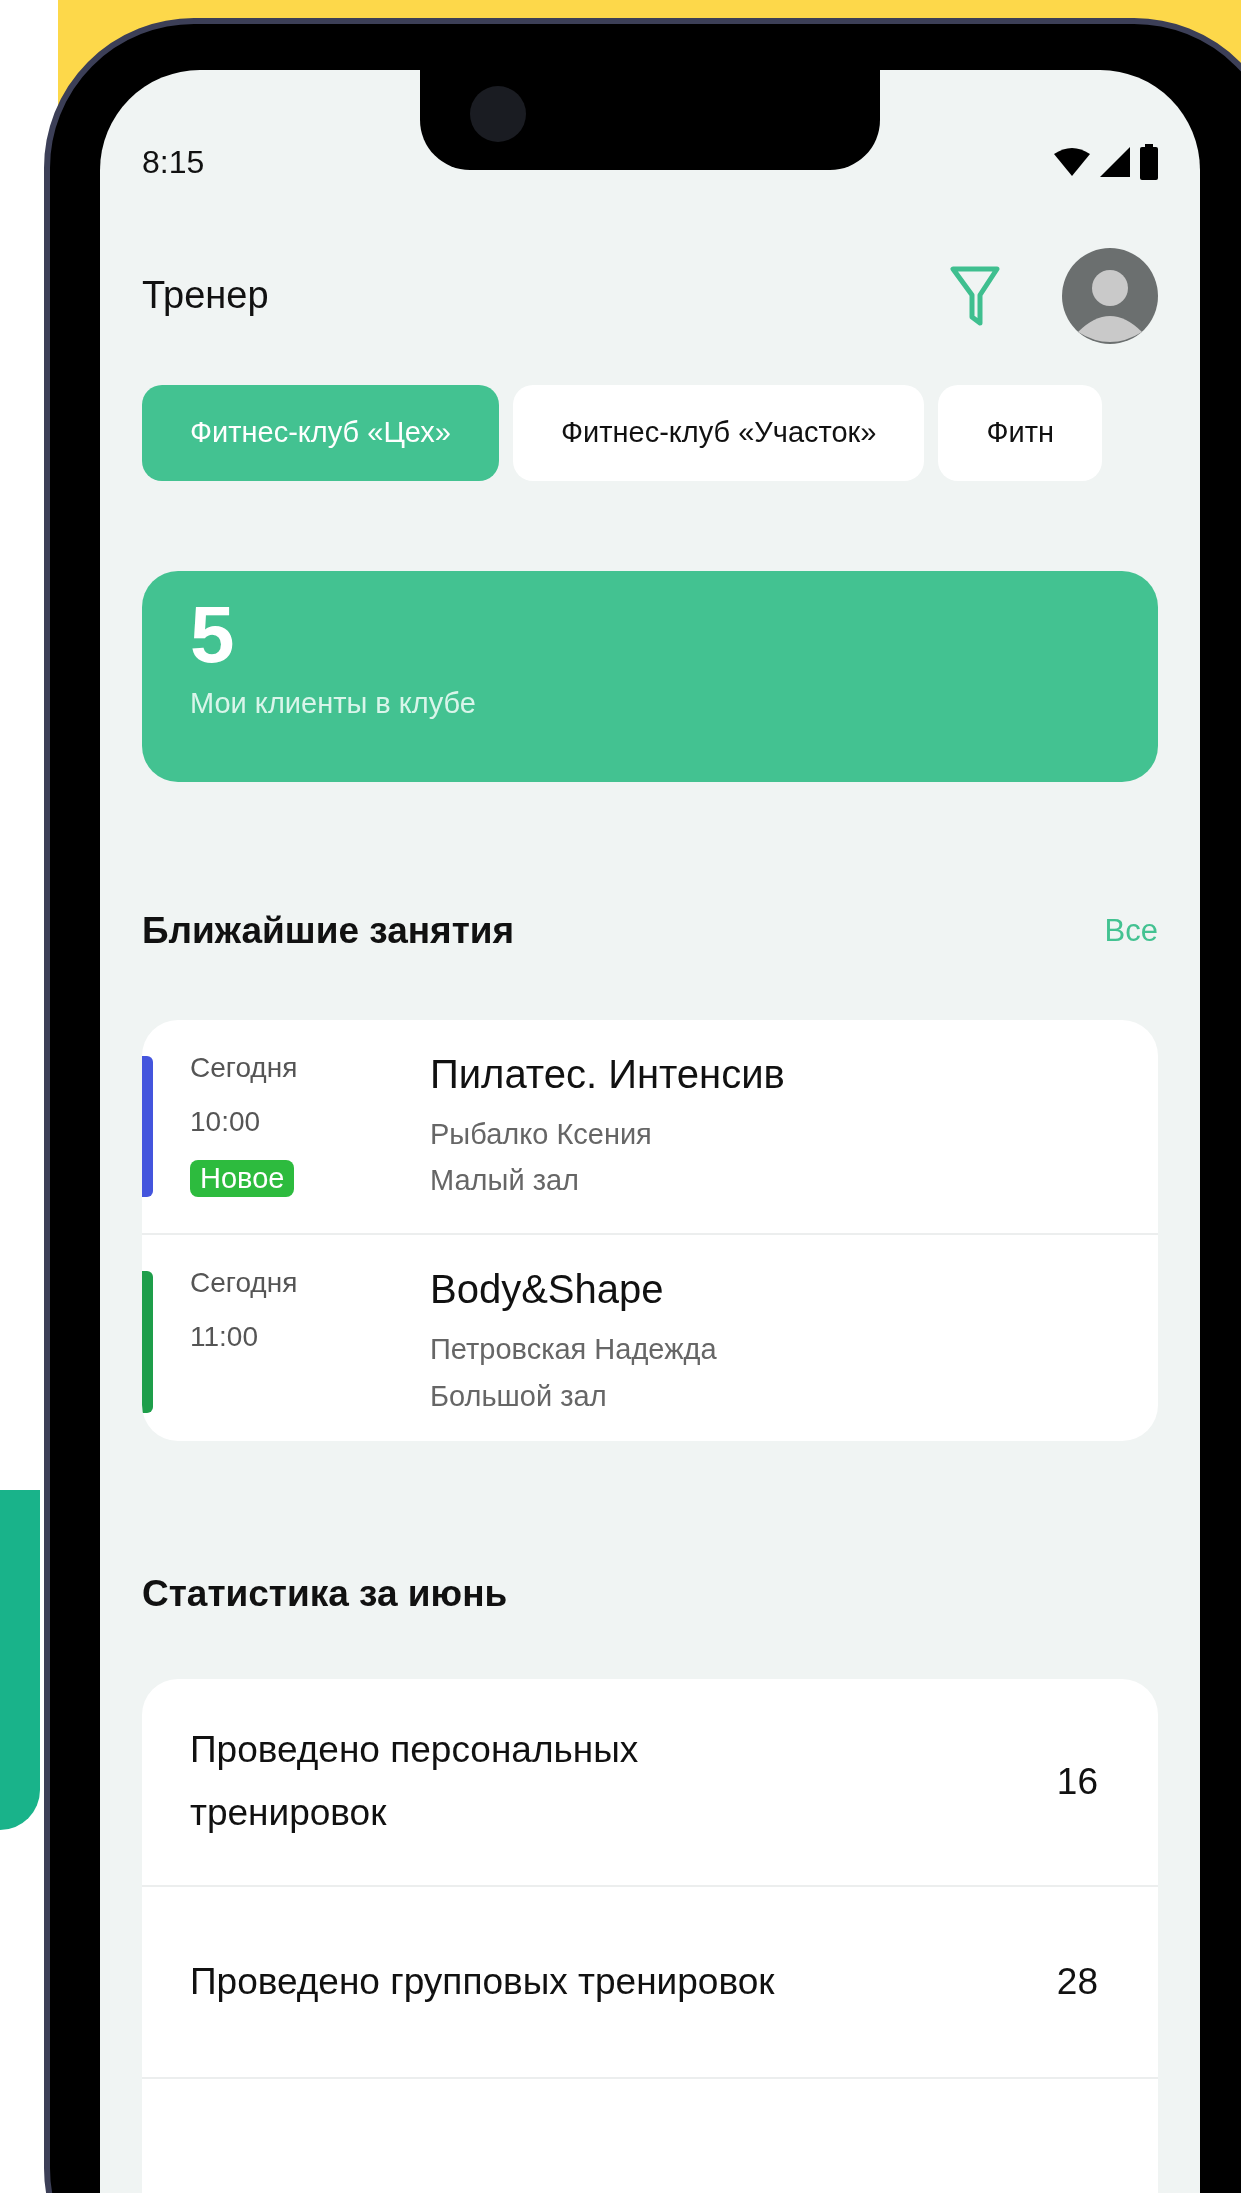 The width and height of the screenshot is (1241, 2193). I want to click on avatar-icon, so click(1110, 295).